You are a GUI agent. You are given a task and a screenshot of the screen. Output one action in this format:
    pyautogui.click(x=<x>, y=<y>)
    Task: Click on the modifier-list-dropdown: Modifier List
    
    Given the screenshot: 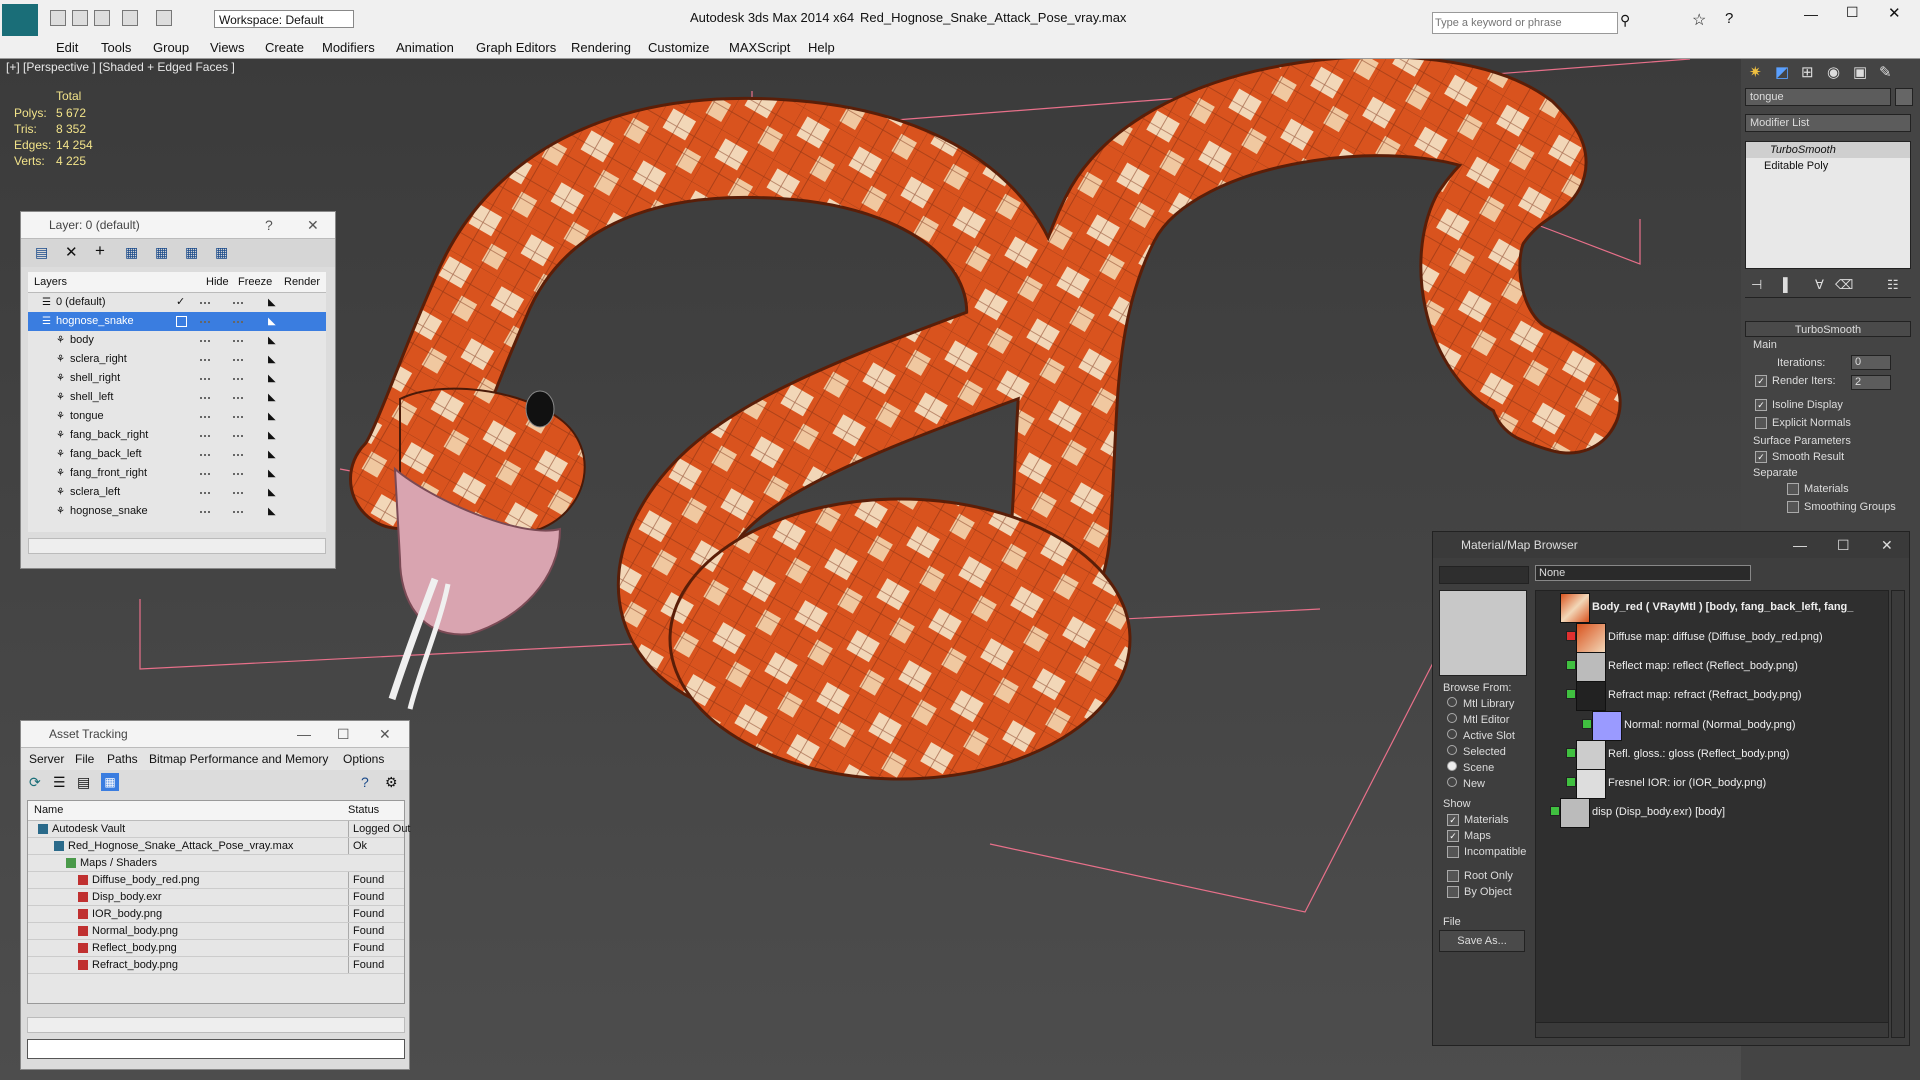 What is the action you would take?
    pyautogui.click(x=1828, y=123)
    